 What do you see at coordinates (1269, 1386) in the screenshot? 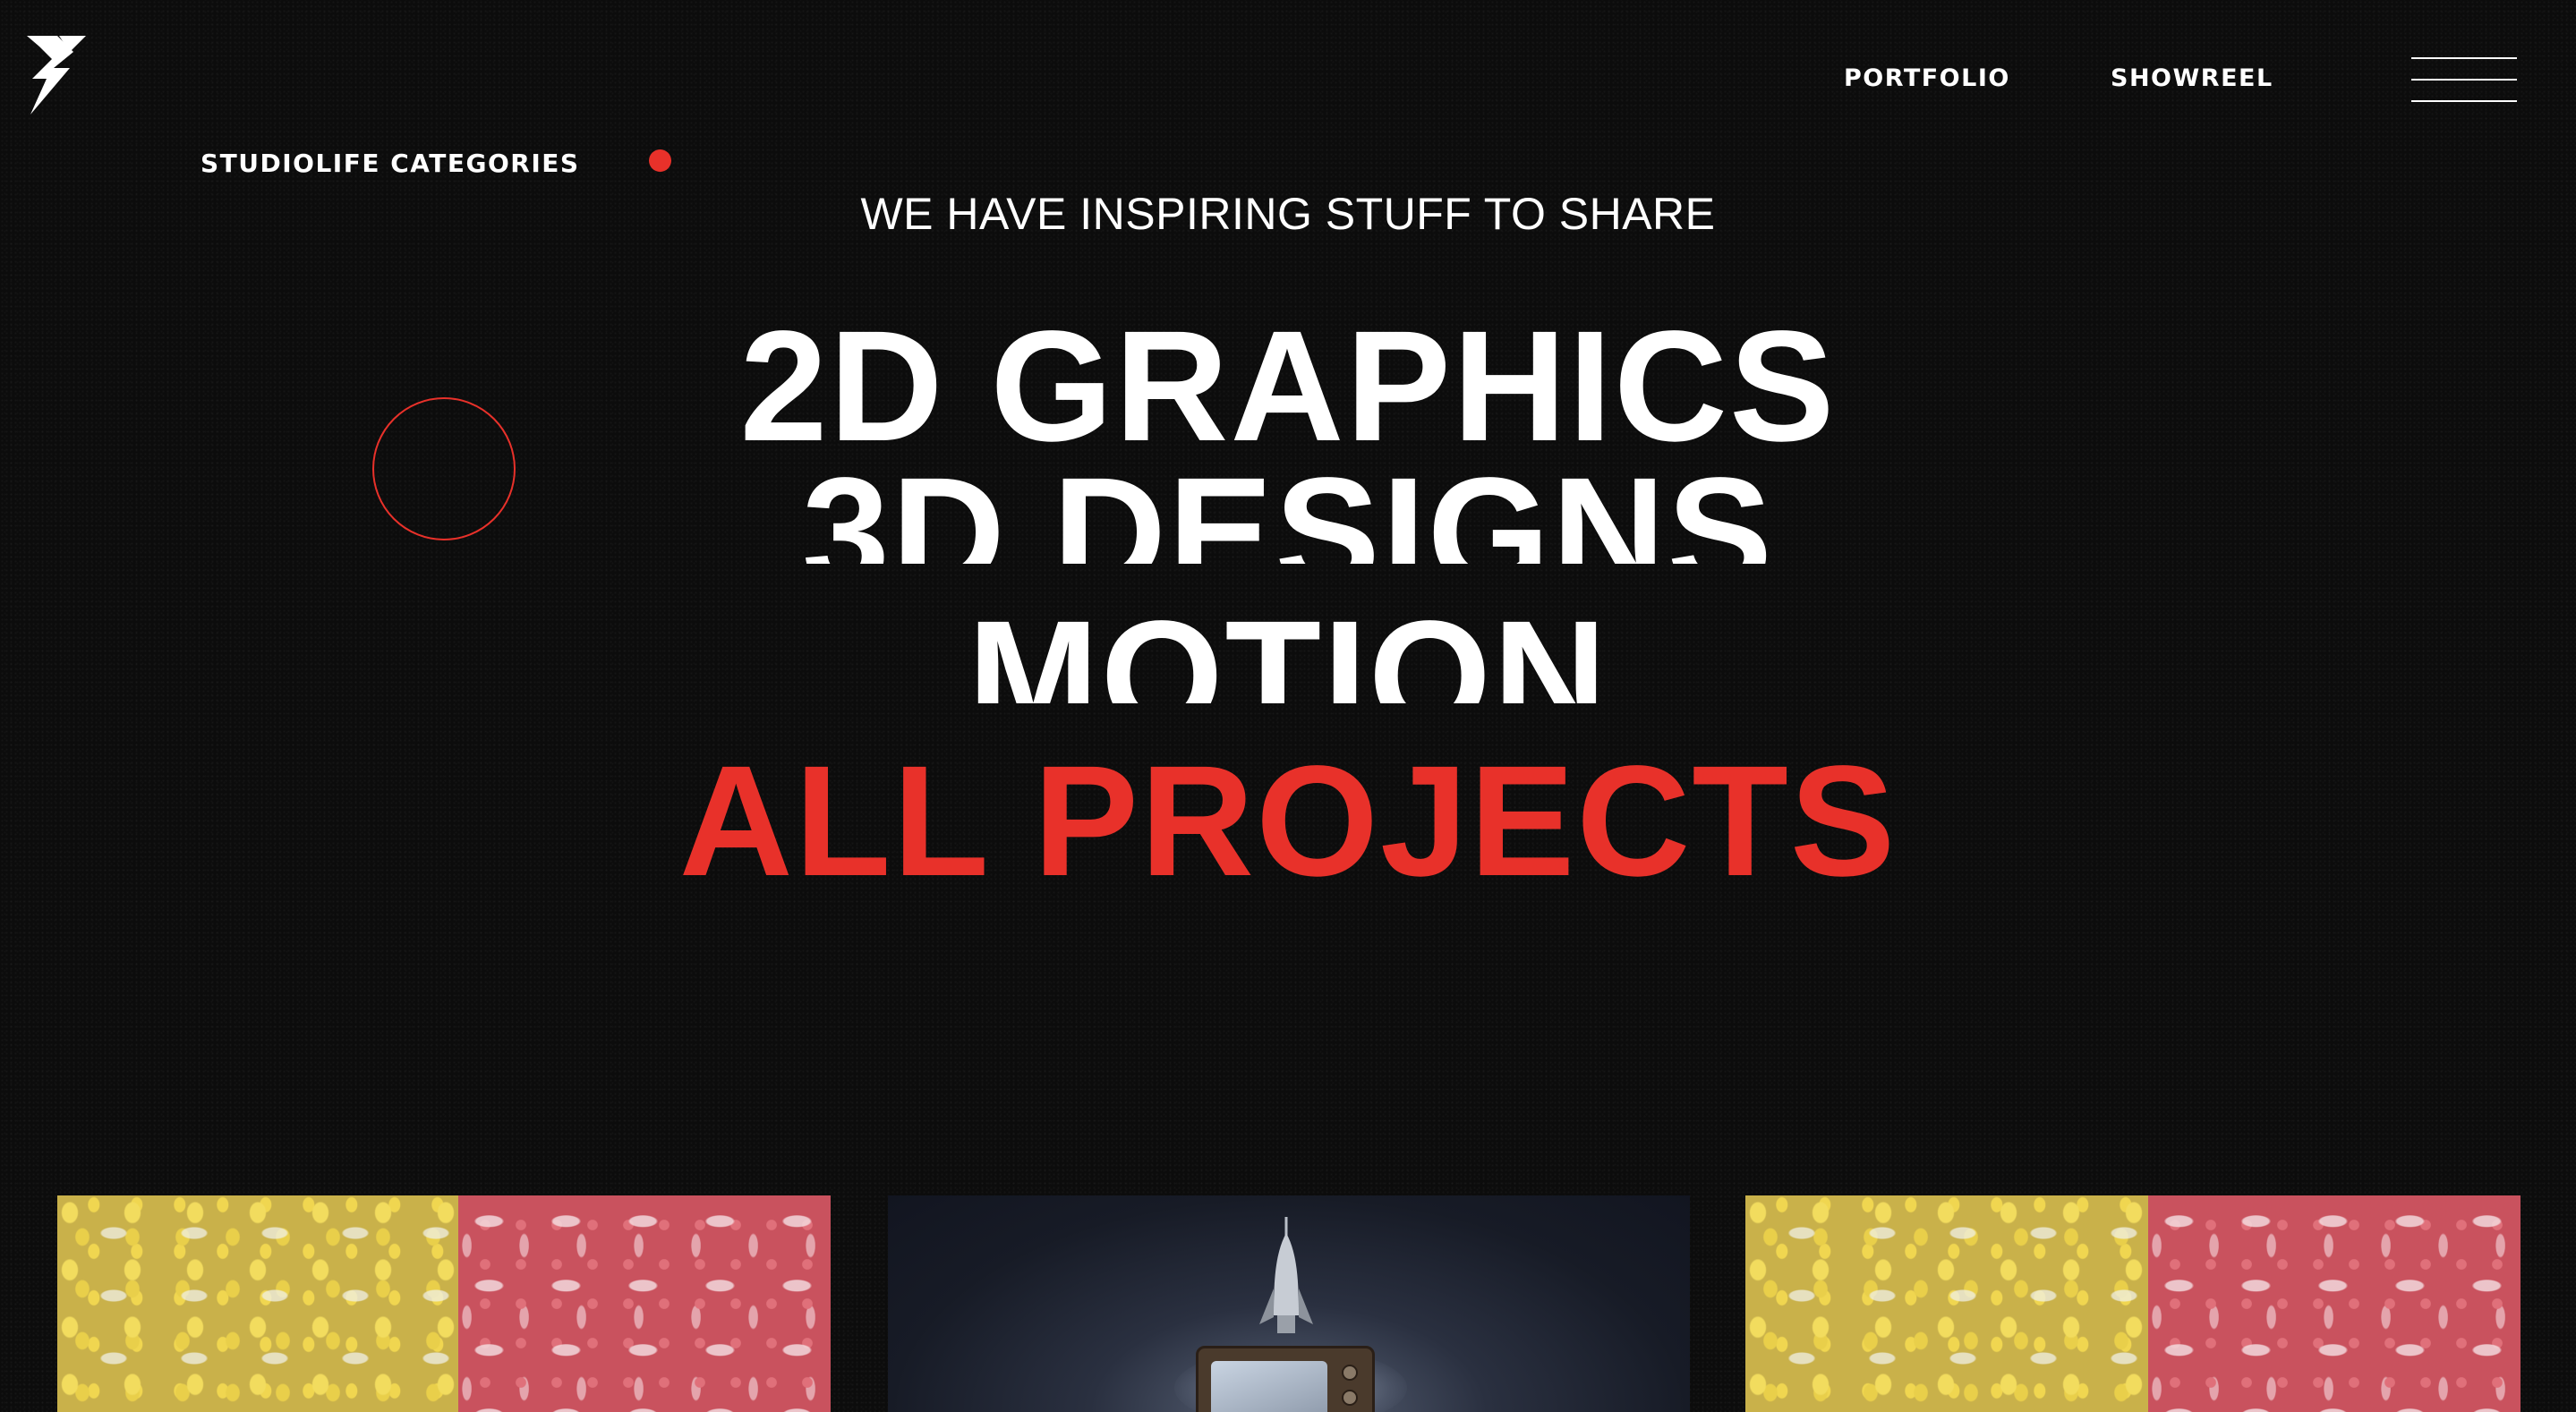
I see `tv-screen` at bounding box center [1269, 1386].